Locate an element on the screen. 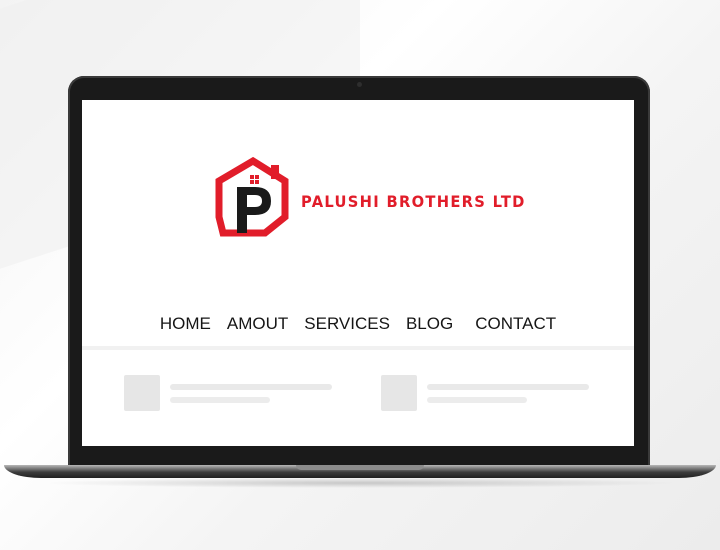 The width and height of the screenshot is (720, 550). brand-logo: PALUSHI BROTHERS LTD is located at coordinates (375, 197).